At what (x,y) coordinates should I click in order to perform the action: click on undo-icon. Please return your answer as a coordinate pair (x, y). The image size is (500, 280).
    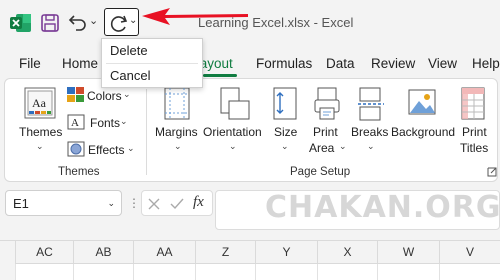
    Looking at the image, I should click on (78, 22).